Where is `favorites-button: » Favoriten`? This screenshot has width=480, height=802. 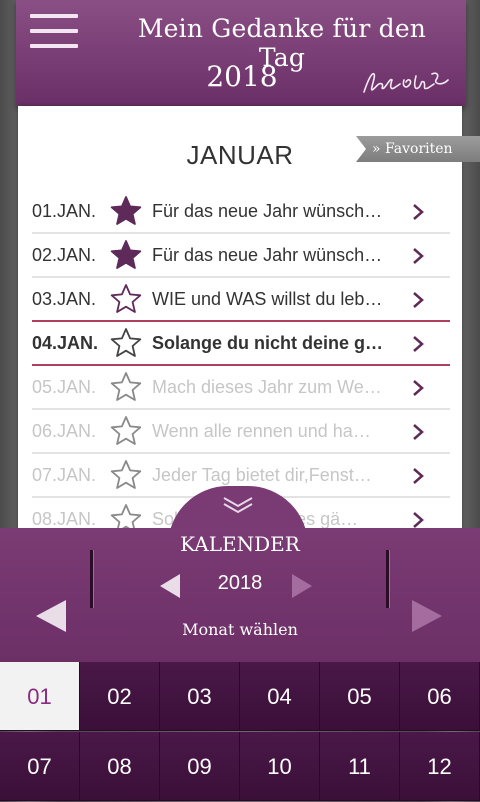 favorites-button: » Favoriten is located at coordinates (418, 149).